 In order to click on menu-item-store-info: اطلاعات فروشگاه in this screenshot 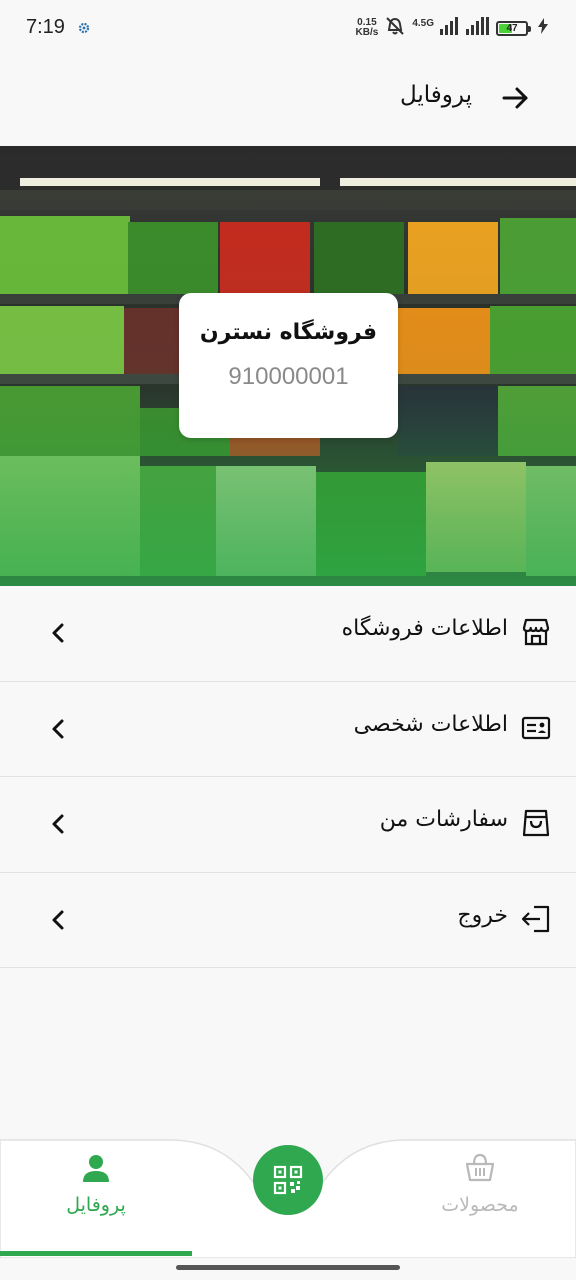, I will do `click(288, 634)`.